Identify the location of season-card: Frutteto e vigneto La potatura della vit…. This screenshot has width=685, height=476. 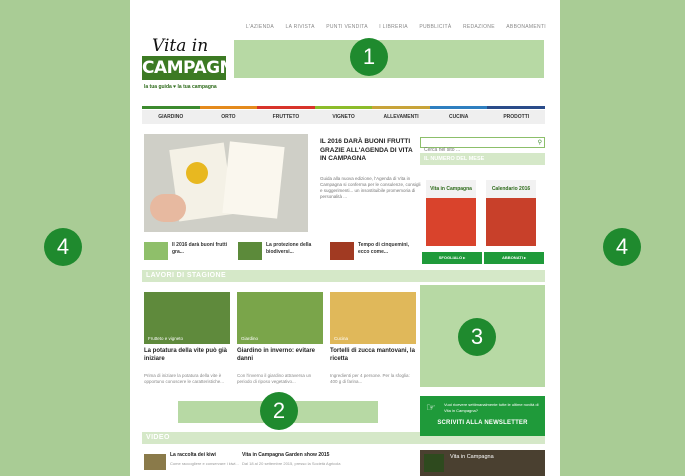
(187, 338).